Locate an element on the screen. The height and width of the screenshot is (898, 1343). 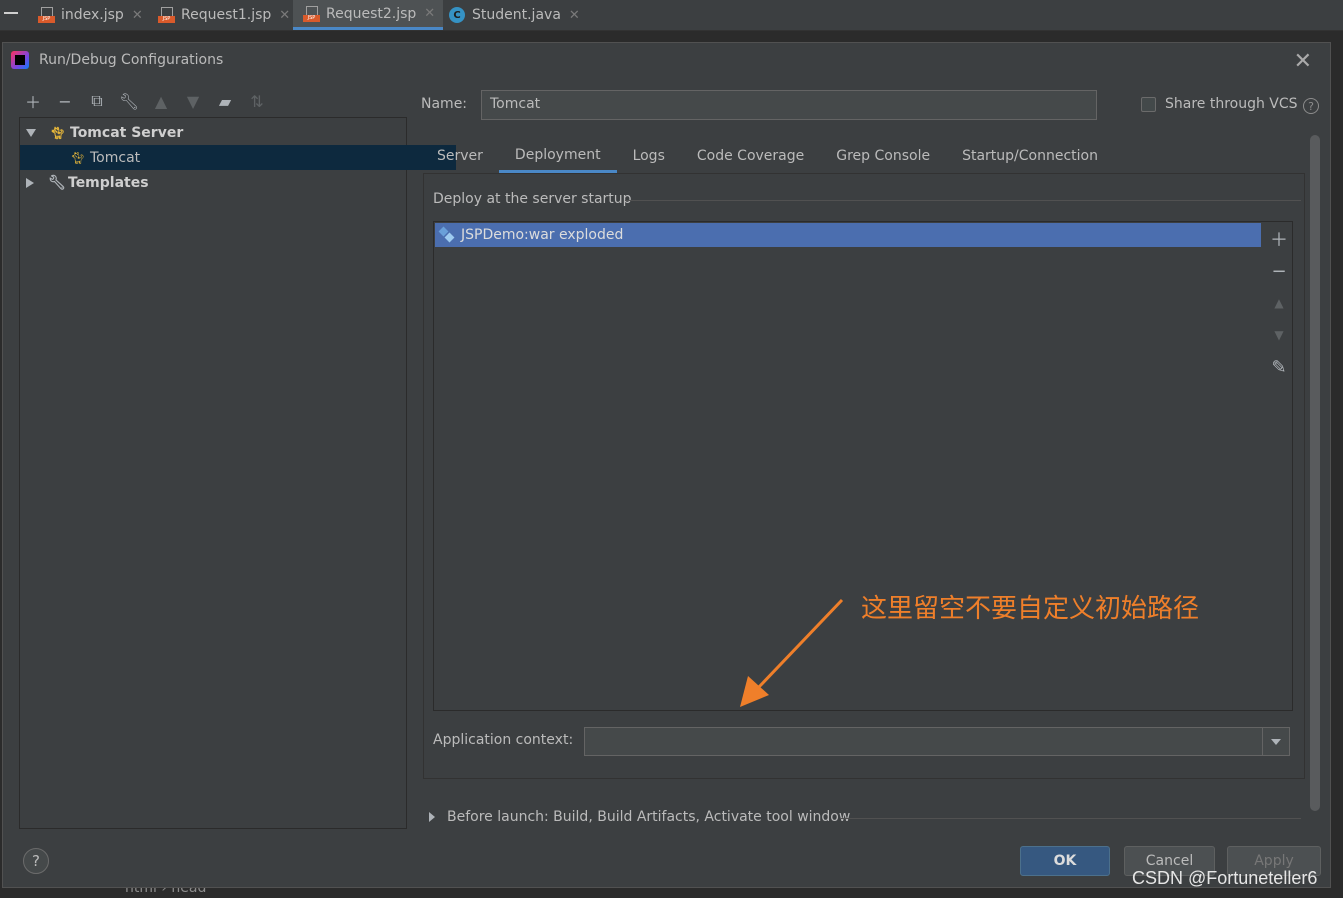
editor-tab-request1: JSP Request1.jsp ✕ is located at coordinates (224, 15).